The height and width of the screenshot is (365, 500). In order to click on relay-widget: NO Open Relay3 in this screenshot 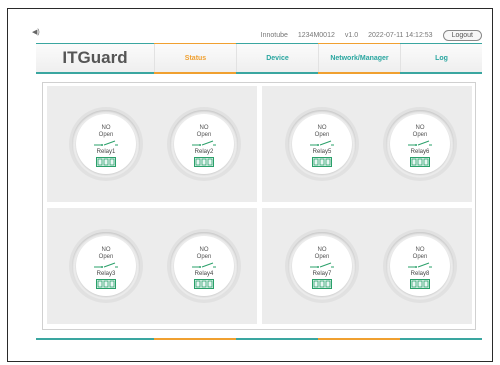, I will do `click(106, 266)`.